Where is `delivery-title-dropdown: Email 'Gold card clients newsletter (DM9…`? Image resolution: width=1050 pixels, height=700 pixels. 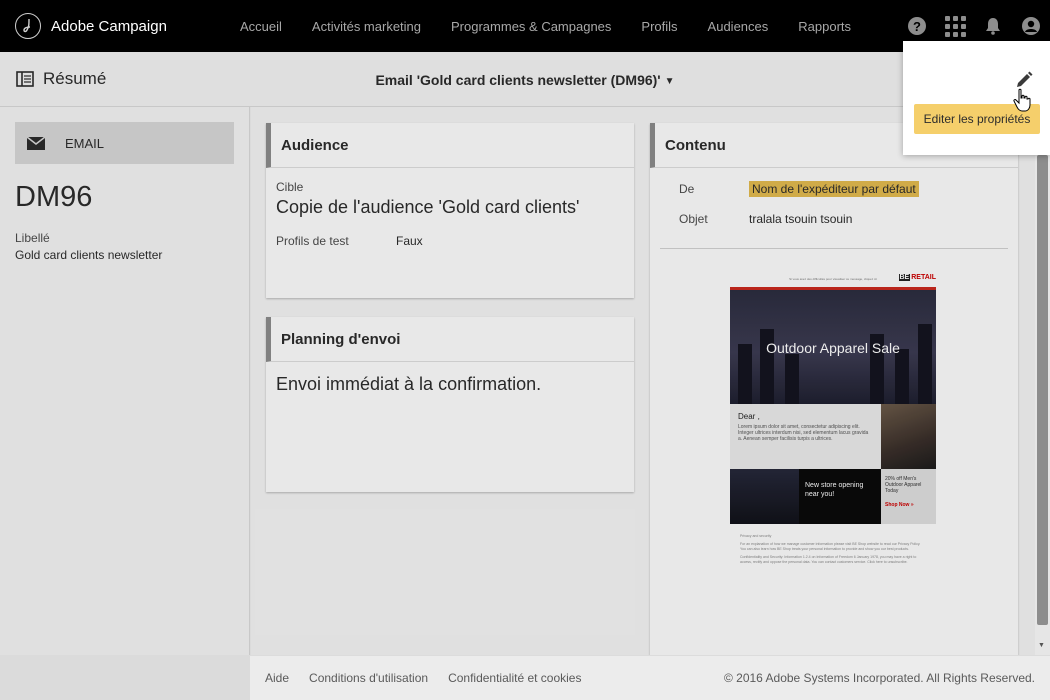 delivery-title-dropdown: Email 'Gold card clients newsletter (DM9… is located at coordinates (525, 80).